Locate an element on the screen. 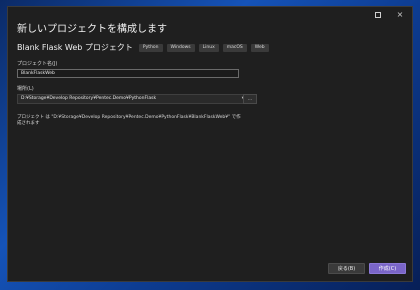 This screenshot has width=420, height=290. close-icon: × is located at coordinates (400, 14).